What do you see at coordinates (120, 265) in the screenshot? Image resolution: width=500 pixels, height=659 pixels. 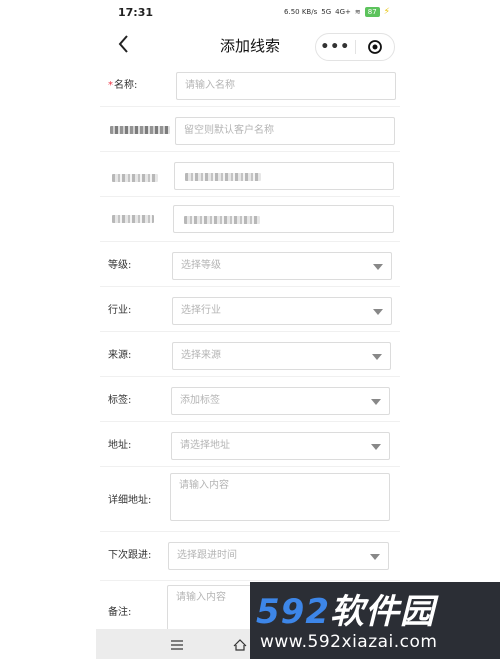 I see `level-label: 等级:` at bounding box center [120, 265].